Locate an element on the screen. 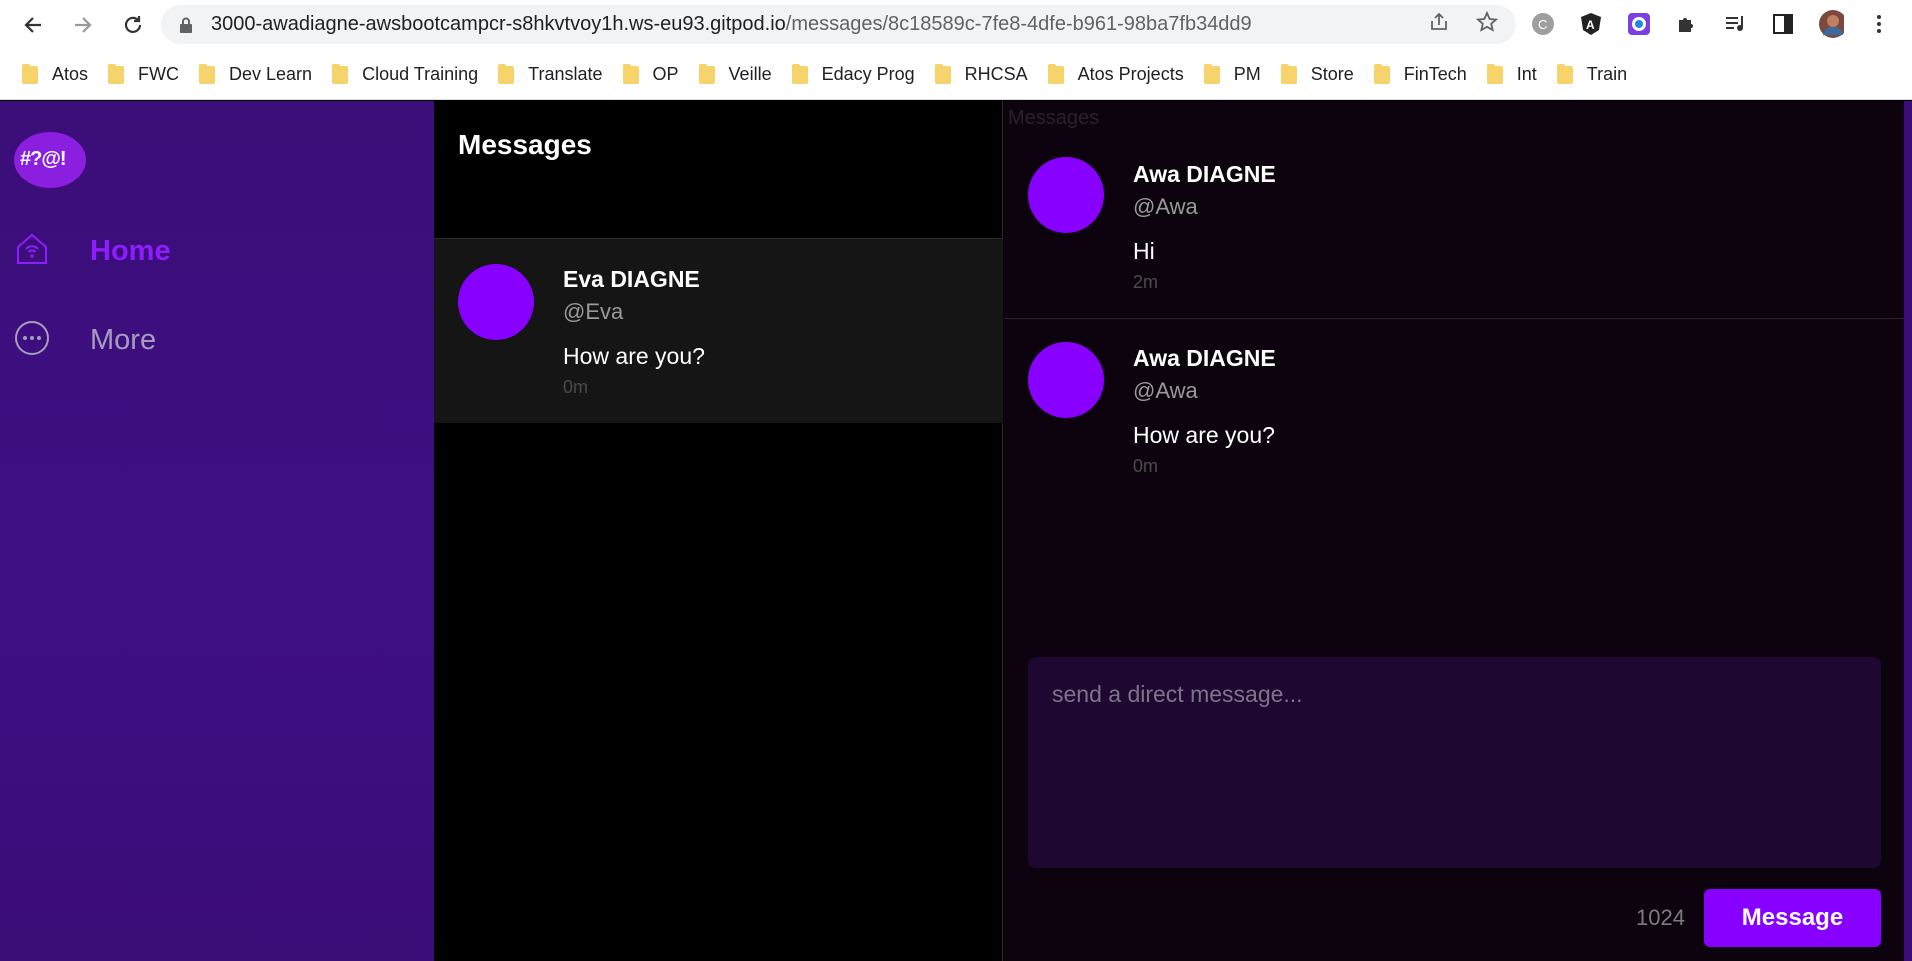  bookmark-folder: FWC is located at coordinates (143, 74).